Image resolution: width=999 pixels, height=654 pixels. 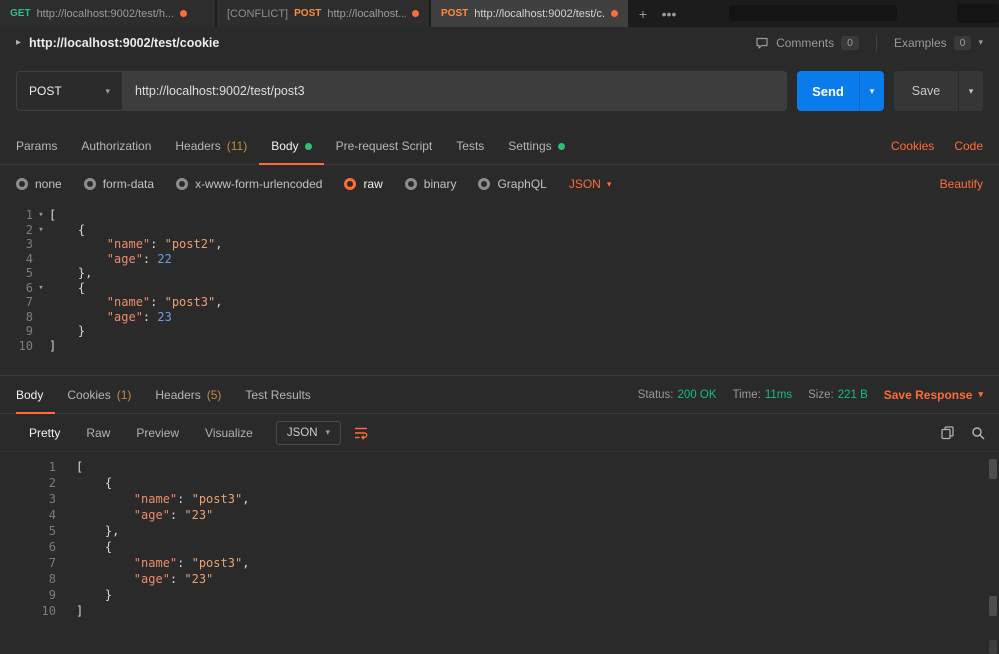 What do you see at coordinates (98, 433) in the screenshot?
I see `view-tab-raw: Raw` at bounding box center [98, 433].